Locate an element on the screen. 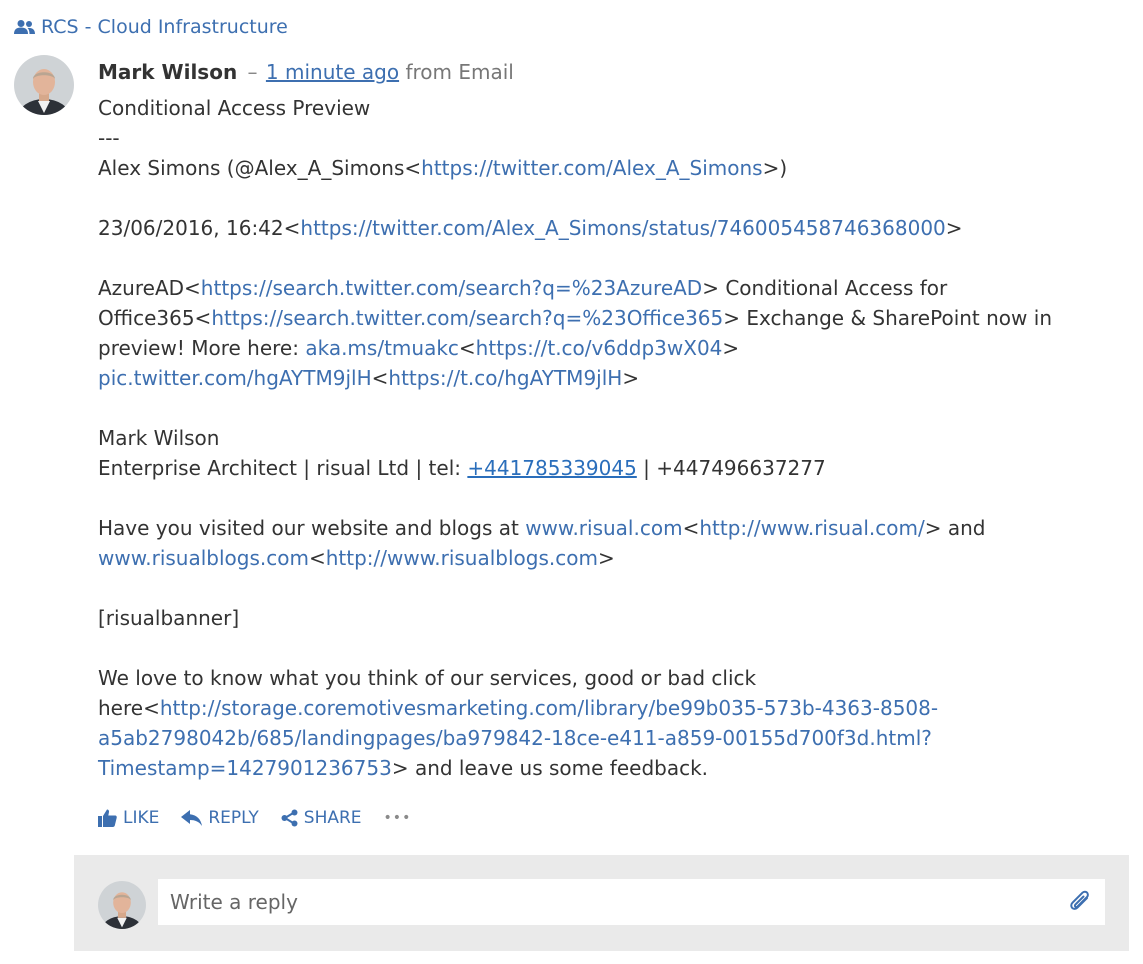  body-text: > and leave us some feedback. is located at coordinates (550, 768).